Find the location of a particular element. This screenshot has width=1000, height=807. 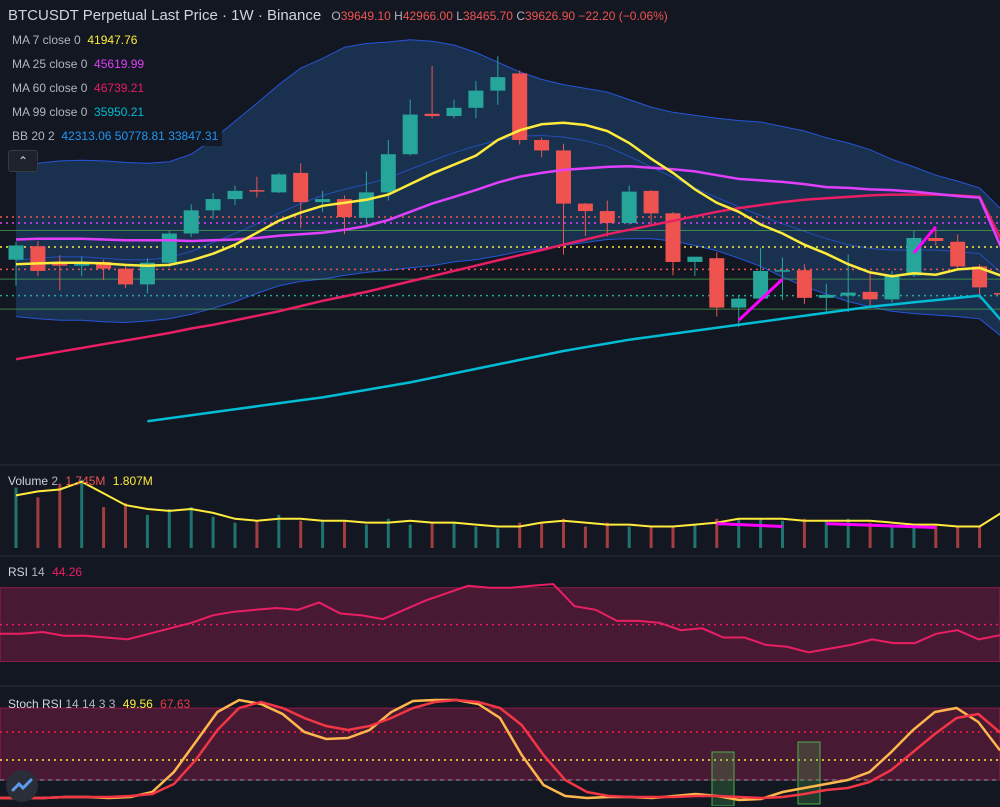

open-value: 39649.10 is located at coordinates (366, 16).